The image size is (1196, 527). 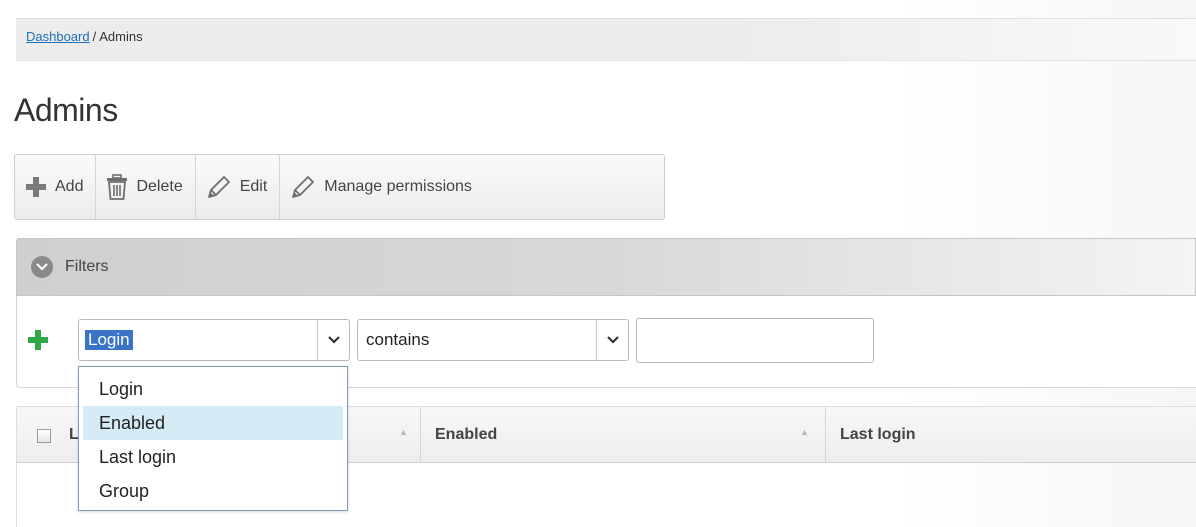 I want to click on breadcrumb: Dashboard / Admins, so click(x=606, y=39).